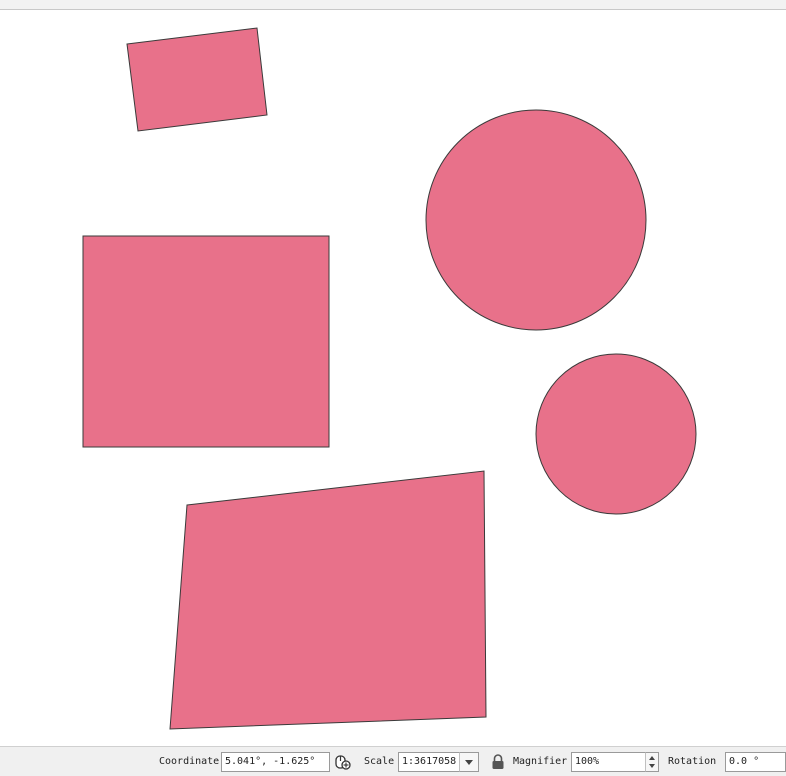 This screenshot has width=786, height=776. Describe the element at coordinates (429, 762) in the screenshot. I see `scale-combo: 1:3617058` at that location.